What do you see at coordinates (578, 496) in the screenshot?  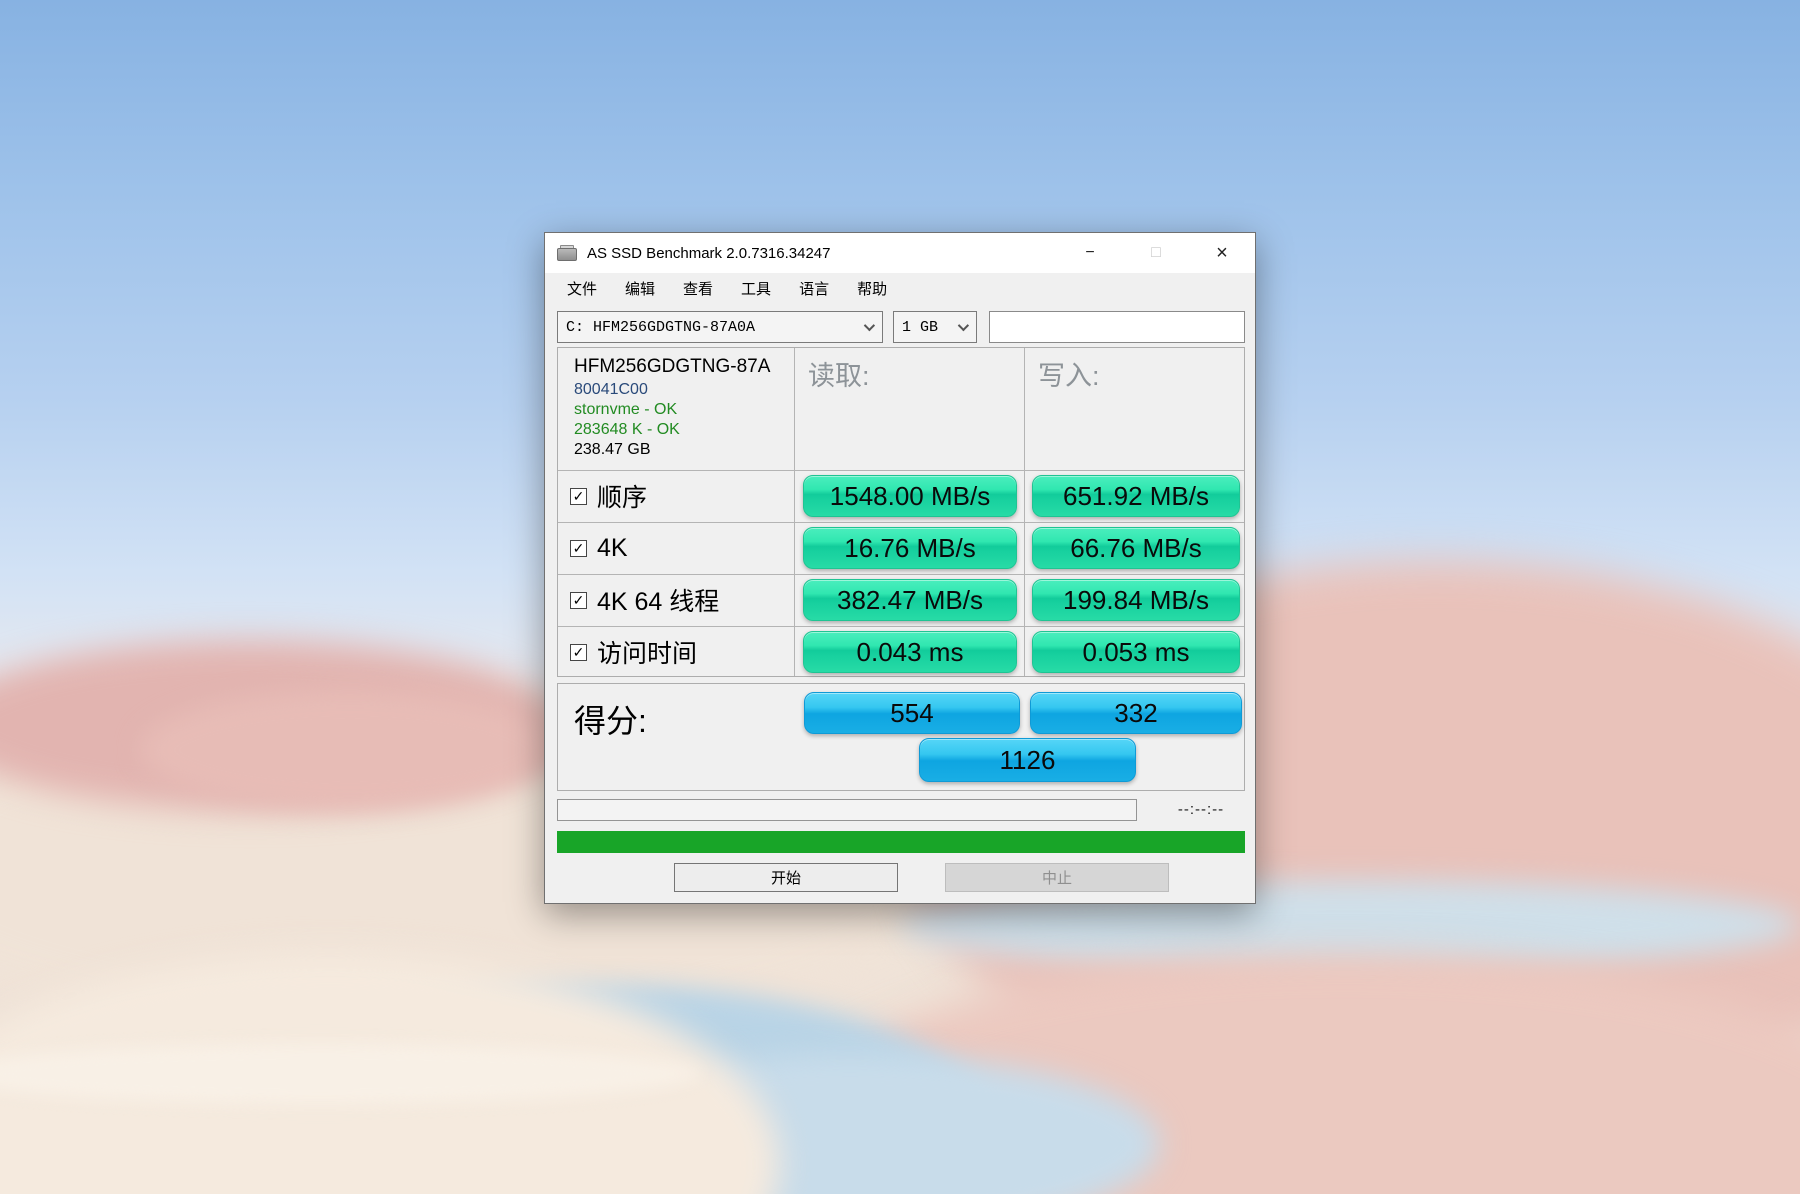 I see `sequential-checkbox: ✓` at bounding box center [578, 496].